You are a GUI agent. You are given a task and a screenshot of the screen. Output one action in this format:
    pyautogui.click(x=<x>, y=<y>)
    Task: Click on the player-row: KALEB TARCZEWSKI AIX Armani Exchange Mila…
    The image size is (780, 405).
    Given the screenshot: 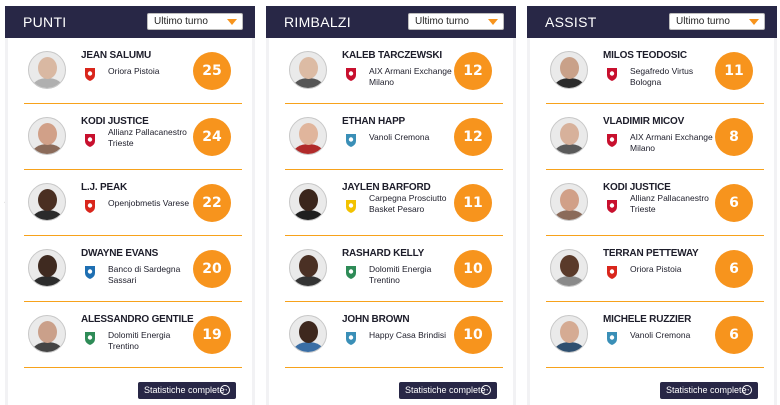 What is the action you would take?
    pyautogui.click(x=391, y=71)
    